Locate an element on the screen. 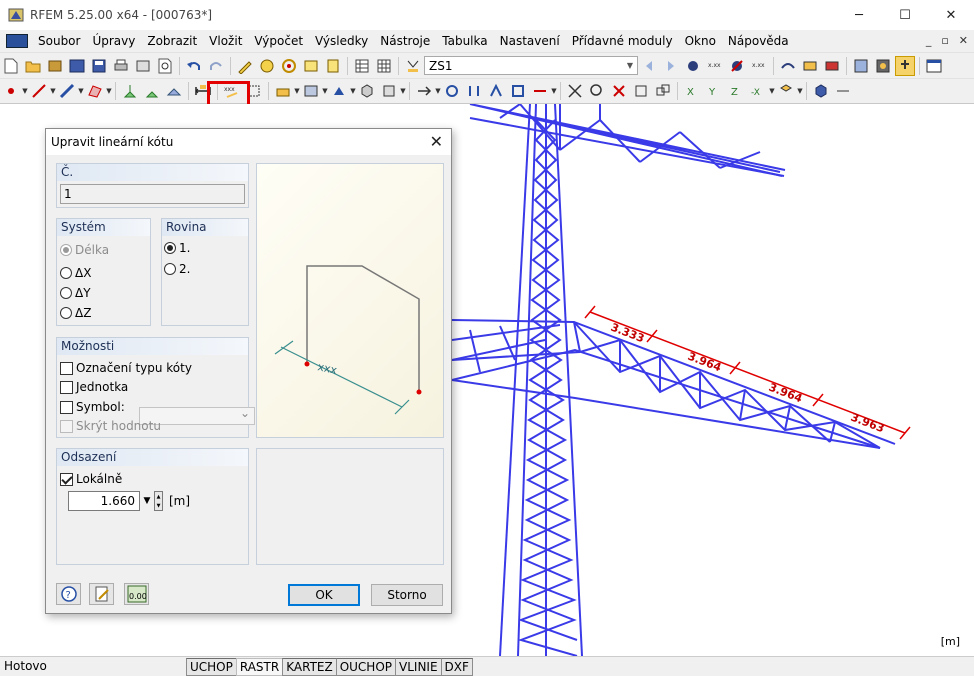  system-option-dx: ΔX is located at coordinates (75, 273).